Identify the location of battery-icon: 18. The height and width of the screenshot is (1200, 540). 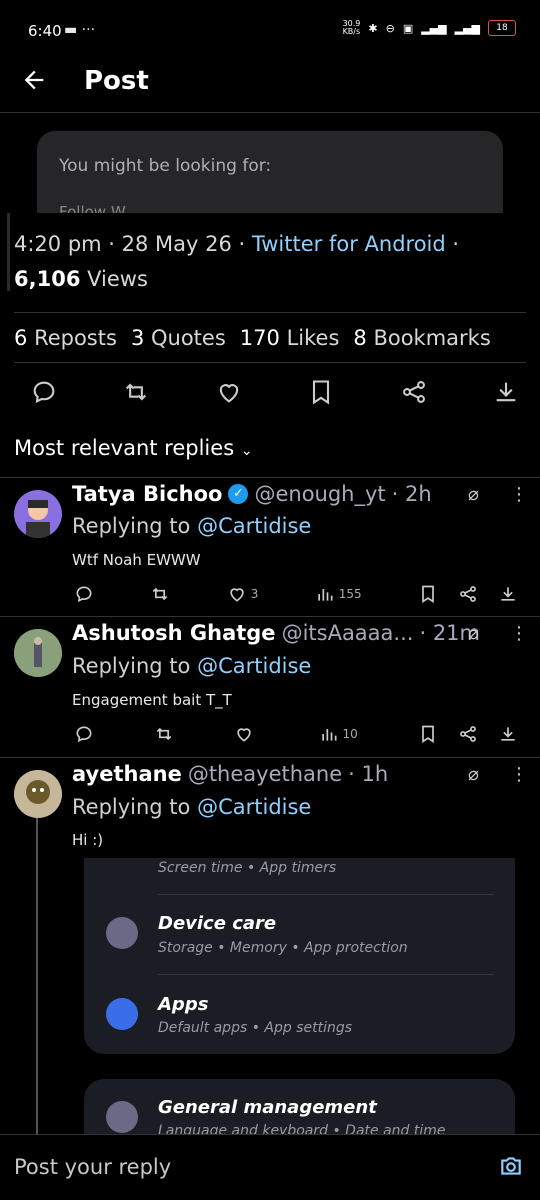
(502, 28).